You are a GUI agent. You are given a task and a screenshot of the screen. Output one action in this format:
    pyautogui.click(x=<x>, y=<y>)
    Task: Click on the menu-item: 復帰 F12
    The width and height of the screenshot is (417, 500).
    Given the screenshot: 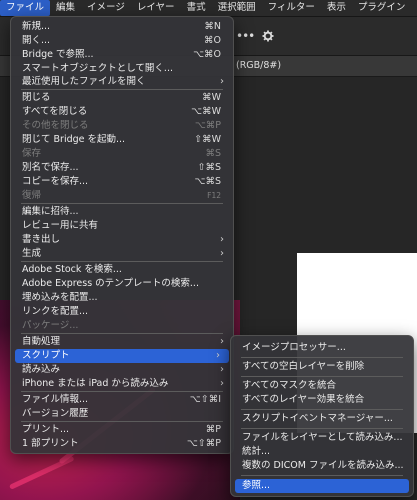 What is the action you would take?
    pyautogui.click(x=122, y=196)
    